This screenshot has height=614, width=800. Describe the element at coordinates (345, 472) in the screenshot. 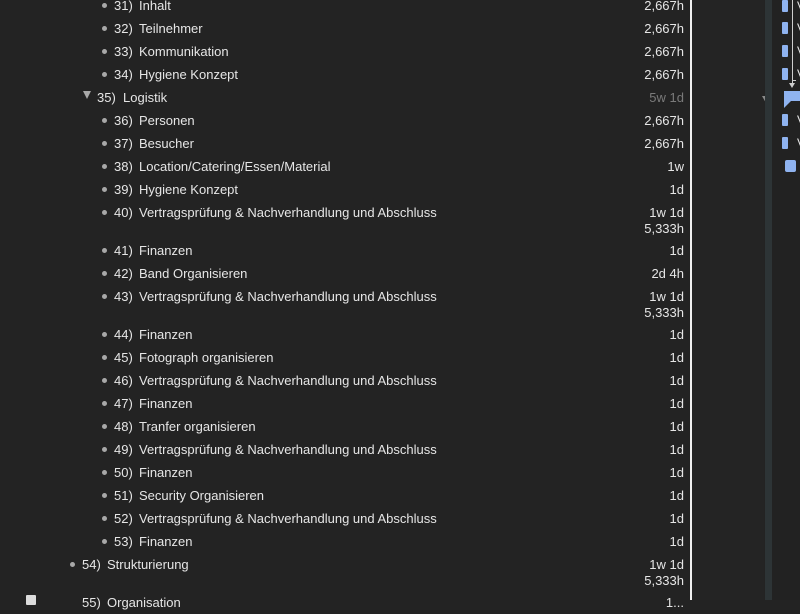

I see `task-row: 50) Finanzen 1d` at that location.